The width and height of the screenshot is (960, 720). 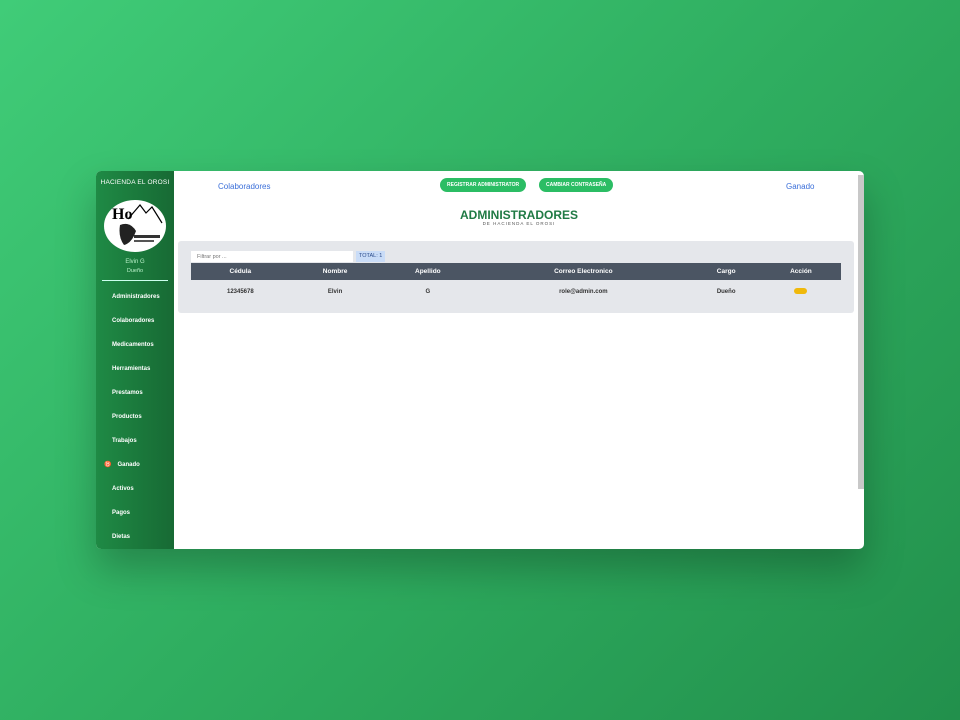 I want to click on colaboradores-link: Colaboradores, so click(x=244, y=186).